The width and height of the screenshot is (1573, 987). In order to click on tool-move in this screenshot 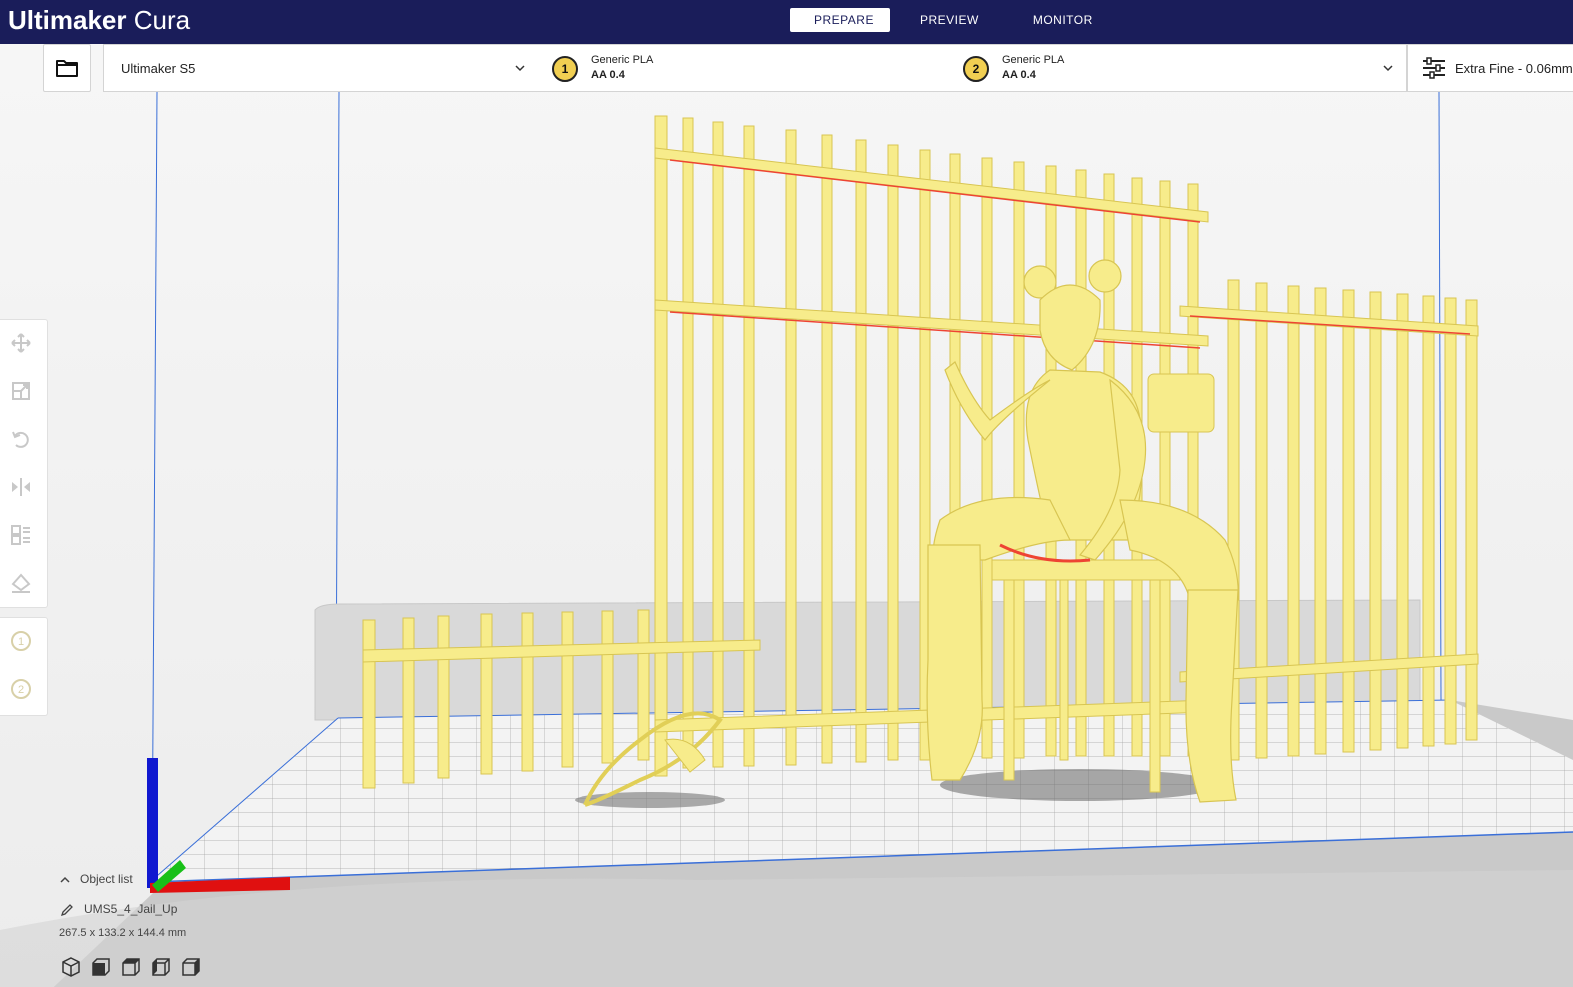, I will do `click(21, 343)`.